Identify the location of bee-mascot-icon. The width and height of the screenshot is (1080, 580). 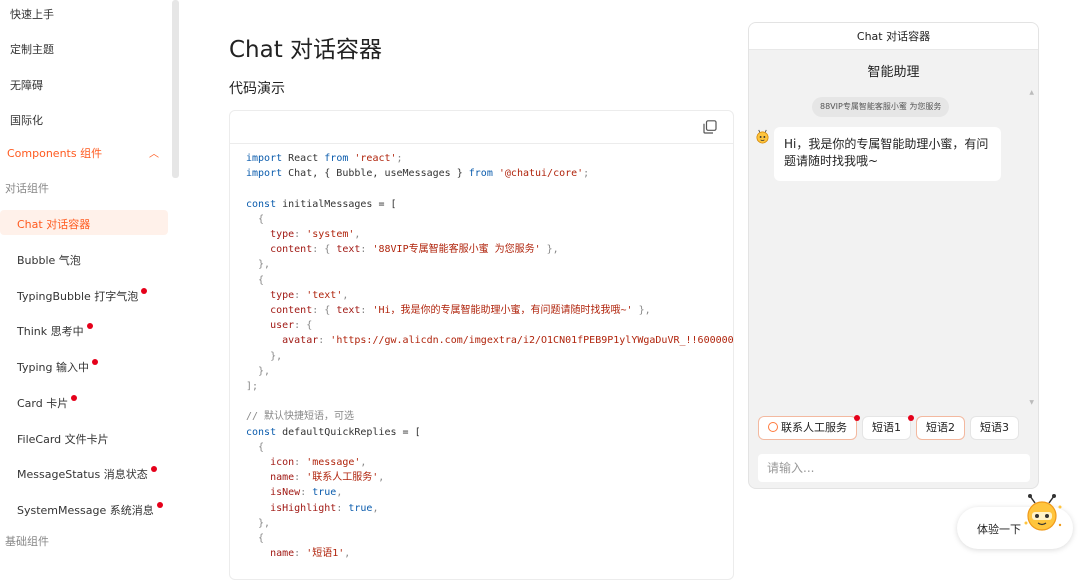
(1042, 515).